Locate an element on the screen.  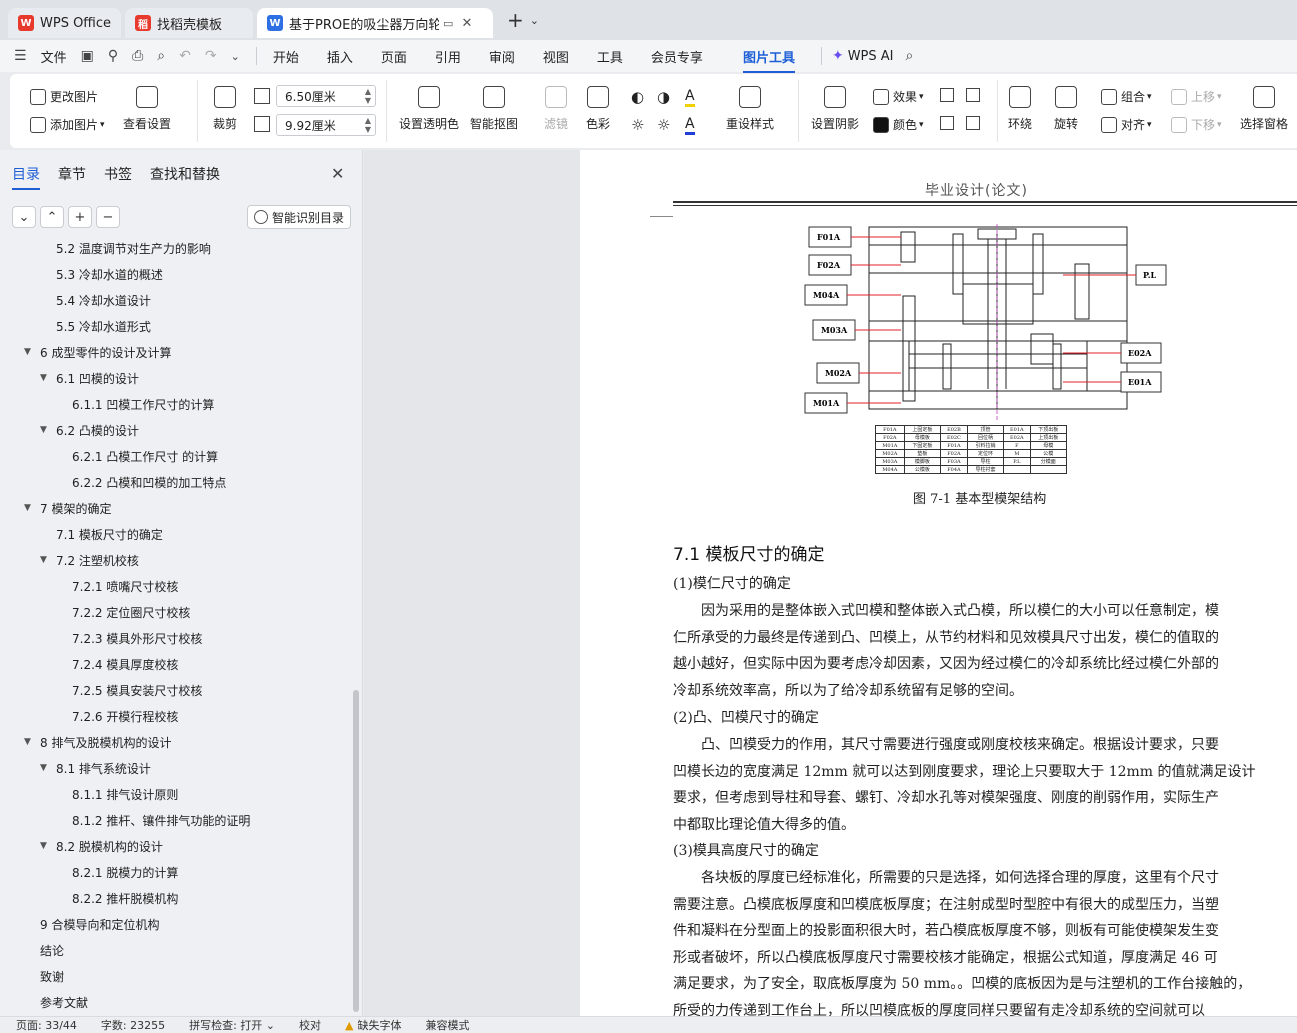
set-transparent-button: 设置透明色 is located at coordinates (429, 109).